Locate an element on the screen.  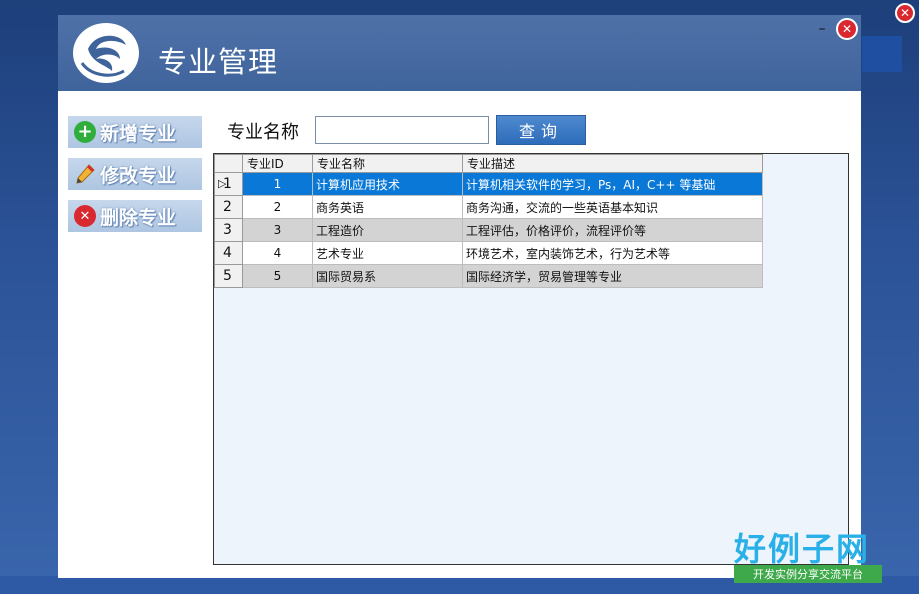
cell-description: 计算机相关软件的学习，Ps，AI，C++ 等基础 is located at coordinates (612, 184).